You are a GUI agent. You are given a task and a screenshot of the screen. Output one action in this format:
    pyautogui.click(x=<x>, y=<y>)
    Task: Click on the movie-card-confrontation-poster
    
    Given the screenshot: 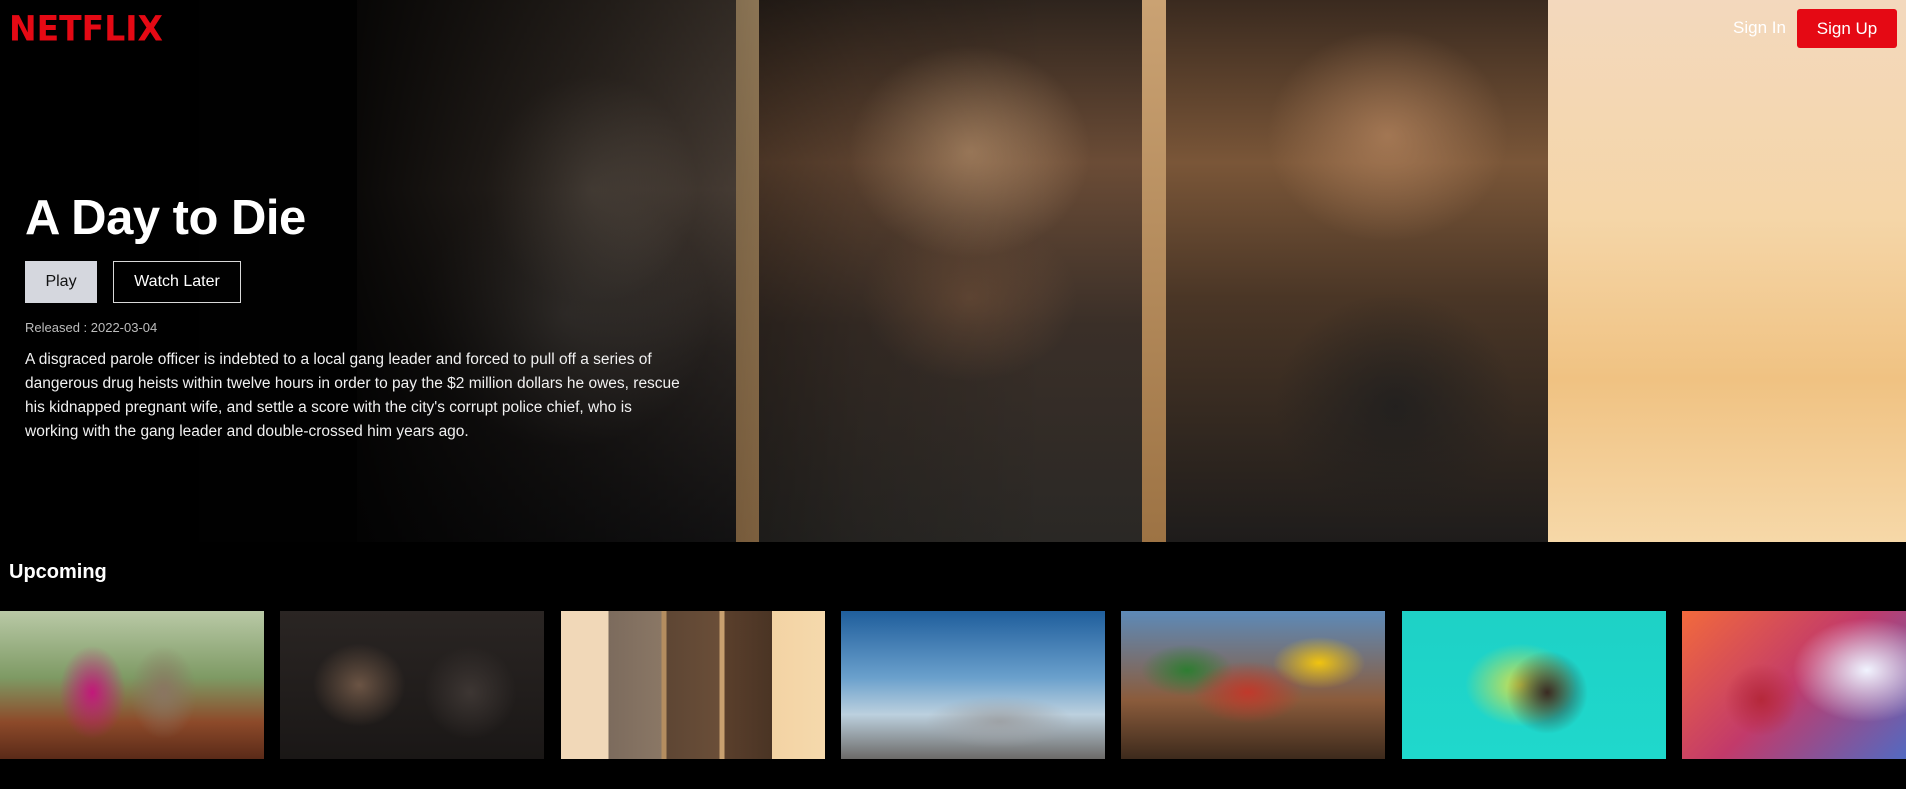 What is the action you would take?
    pyautogui.click(x=412, y=685)
    